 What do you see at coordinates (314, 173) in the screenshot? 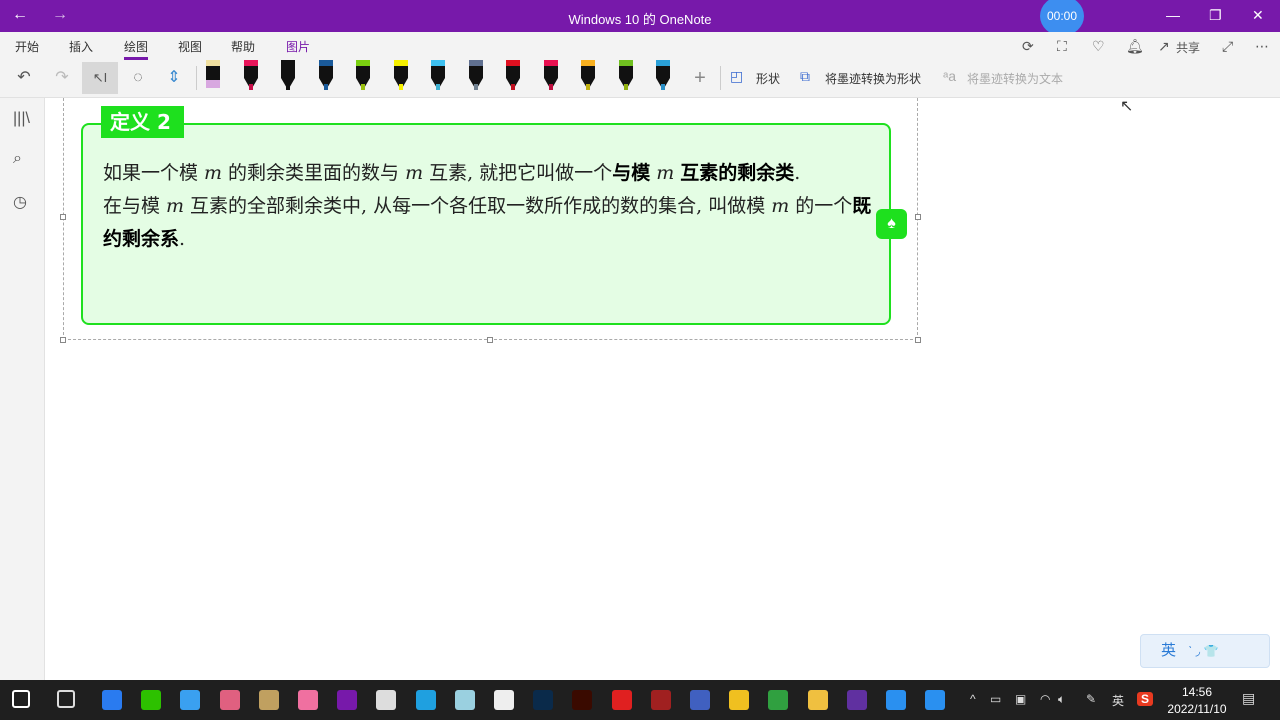
I see `text-run: 的剩余类里面的数与` at bounding box center [314, 173].